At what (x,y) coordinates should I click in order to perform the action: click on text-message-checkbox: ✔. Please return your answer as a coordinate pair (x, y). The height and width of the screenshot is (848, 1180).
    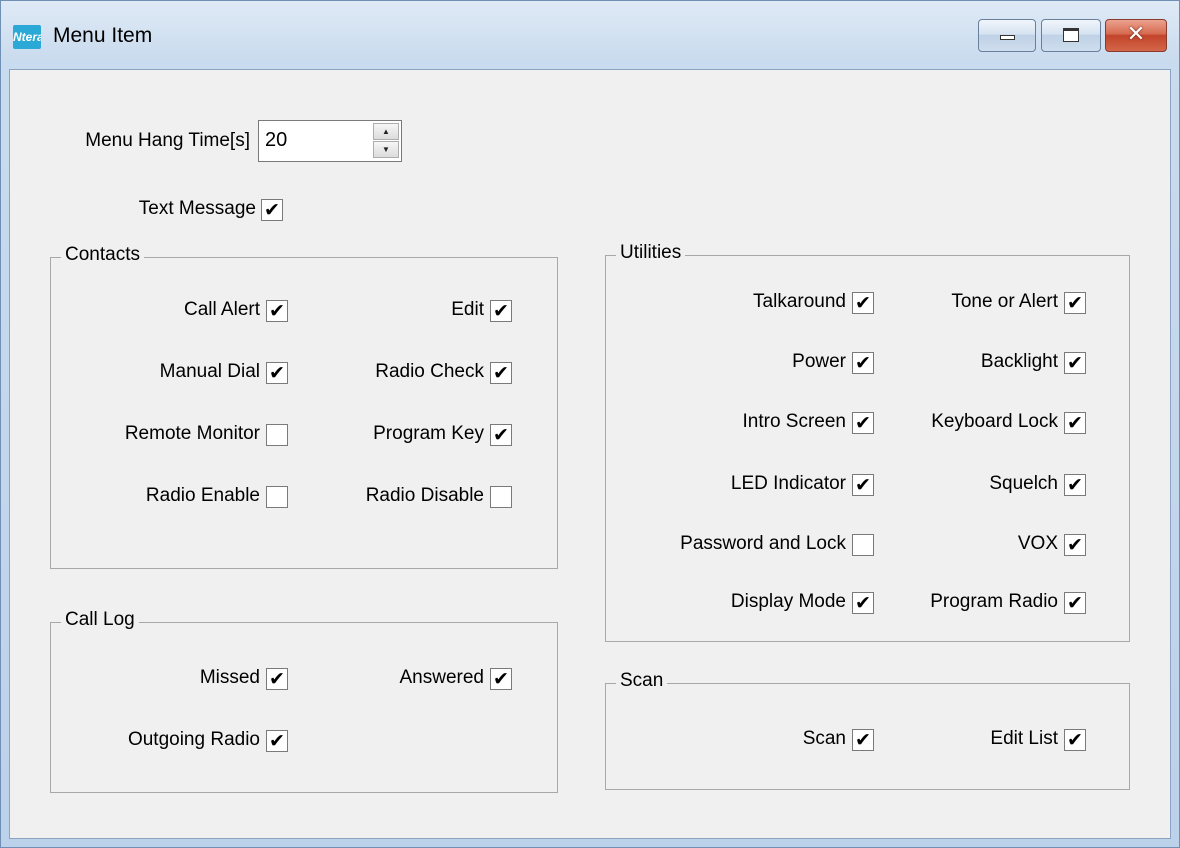
    Looking at the image, I should click on (272, 210).